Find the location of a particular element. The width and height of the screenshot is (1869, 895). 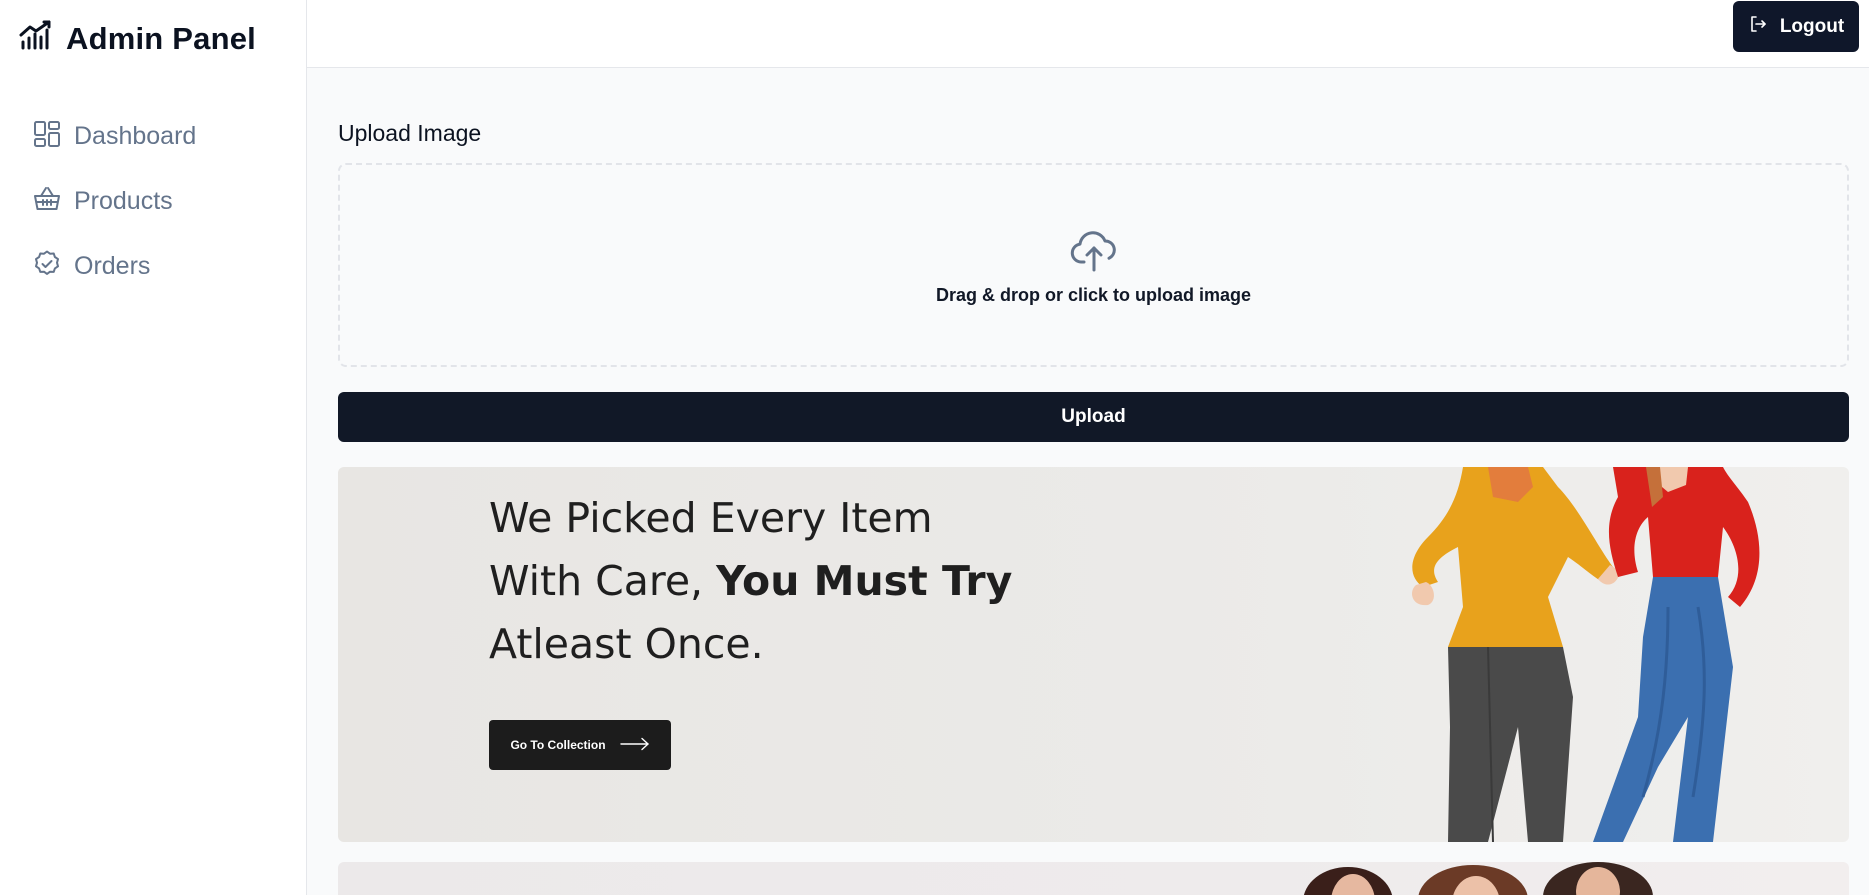

cloud-upload-icon is located at coordinates (1094, 254).